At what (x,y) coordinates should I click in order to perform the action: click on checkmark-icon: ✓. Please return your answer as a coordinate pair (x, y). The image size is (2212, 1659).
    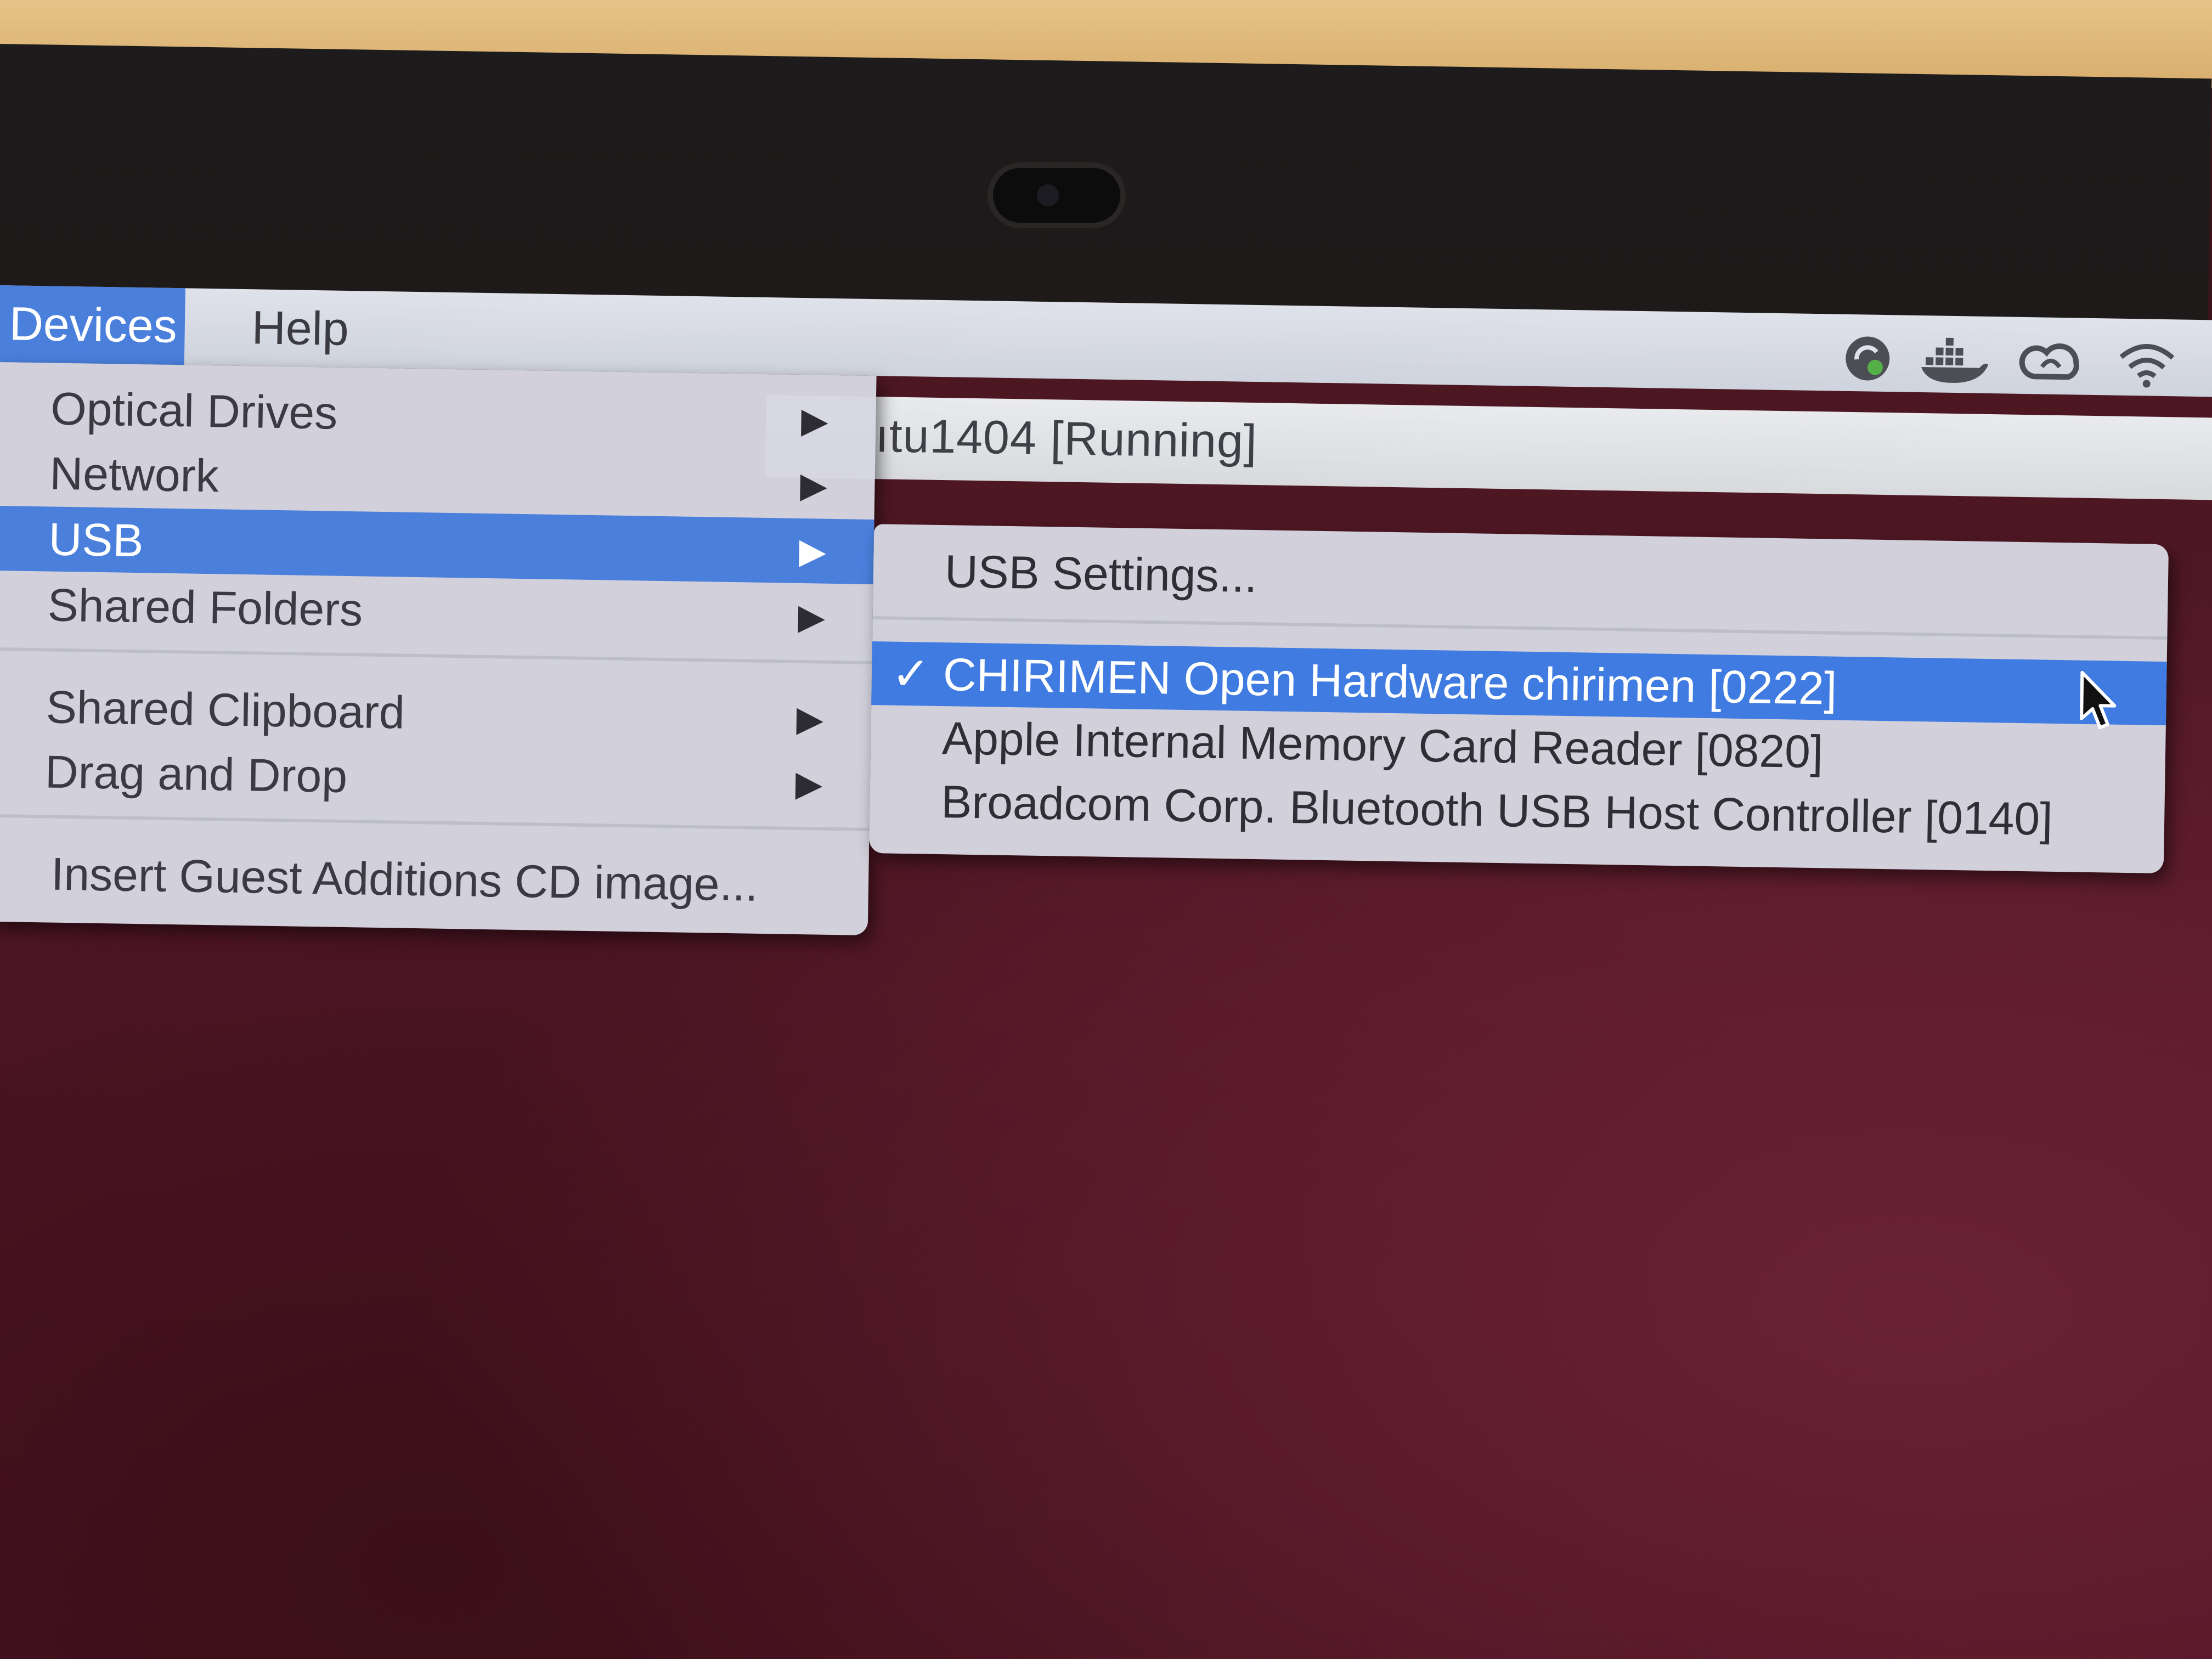
    Looking at the image, I should click on (911, 673).